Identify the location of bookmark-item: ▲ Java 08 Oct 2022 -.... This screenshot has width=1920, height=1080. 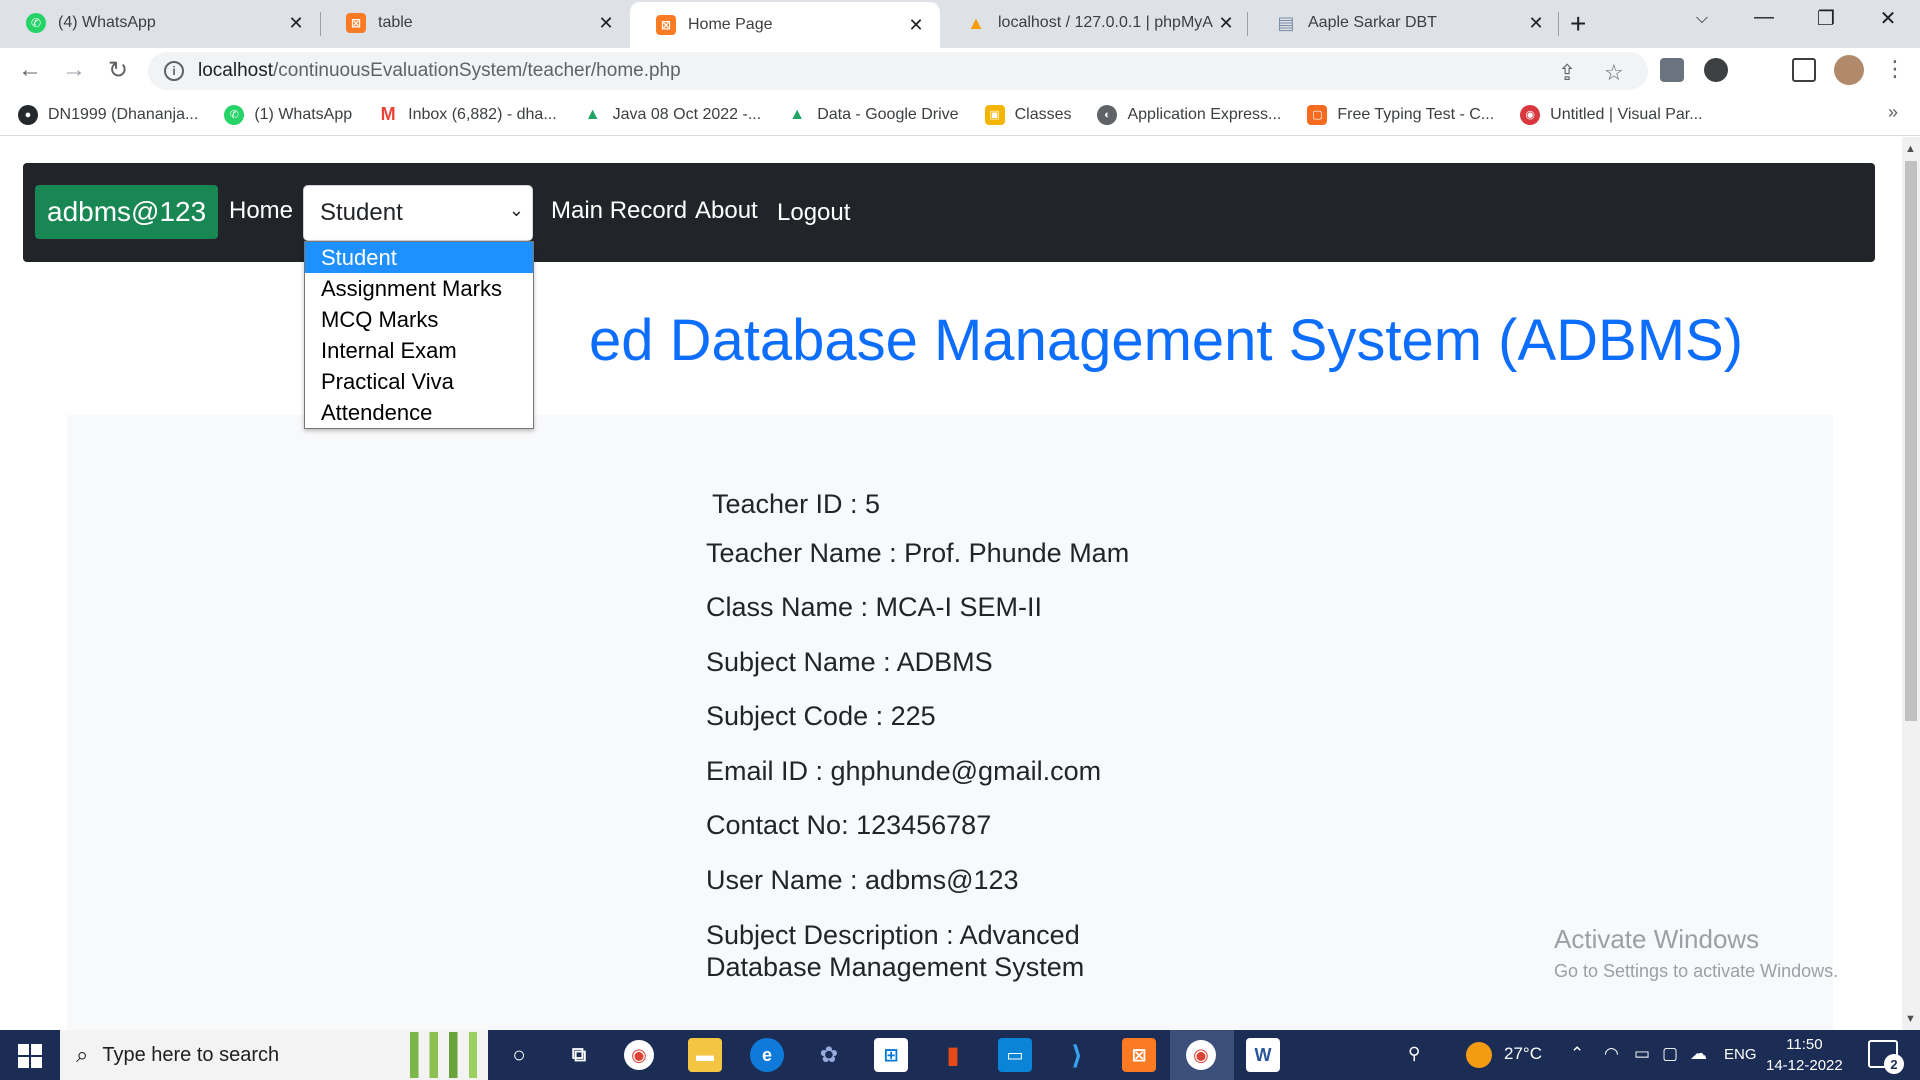
(672, 115).